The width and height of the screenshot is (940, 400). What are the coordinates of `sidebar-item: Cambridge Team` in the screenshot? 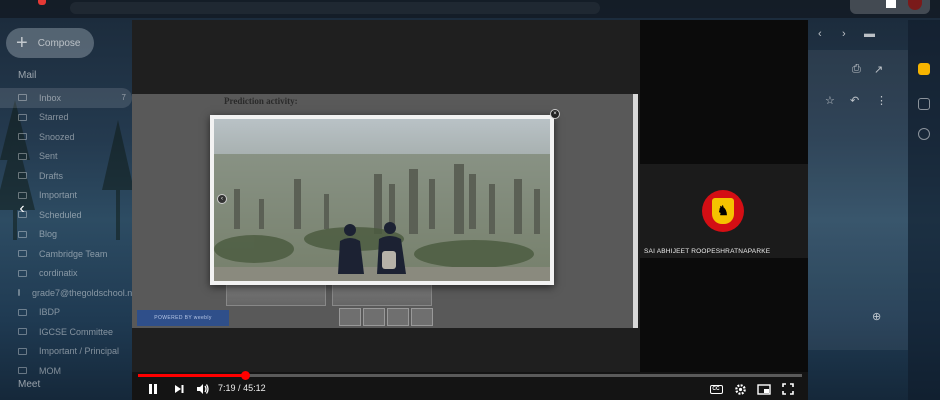 It's located at (66, 254).